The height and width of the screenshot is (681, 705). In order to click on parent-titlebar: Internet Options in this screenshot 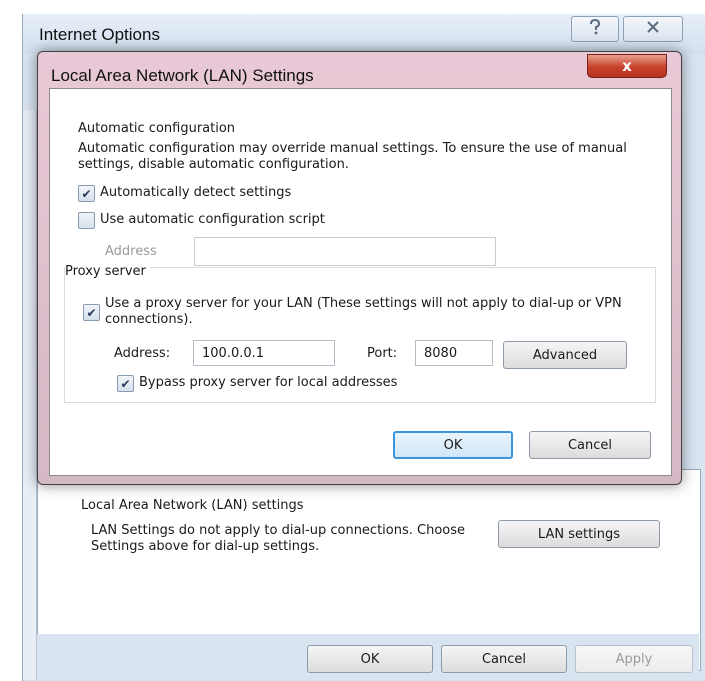, I will do `click(364, 34)`.